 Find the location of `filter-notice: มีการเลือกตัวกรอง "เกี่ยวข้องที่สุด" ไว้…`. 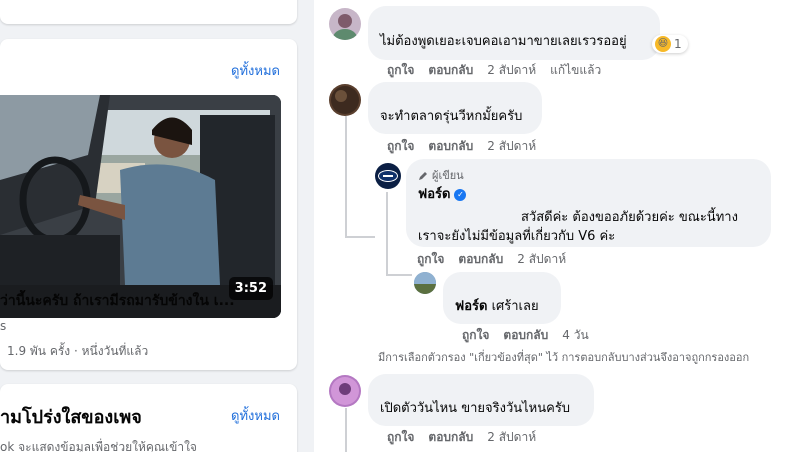

filter-notice: มีการเลือกตัวกรอง "เกี่ยวข้องที่สุด" ไว้… is located at coordinates (564, 357).